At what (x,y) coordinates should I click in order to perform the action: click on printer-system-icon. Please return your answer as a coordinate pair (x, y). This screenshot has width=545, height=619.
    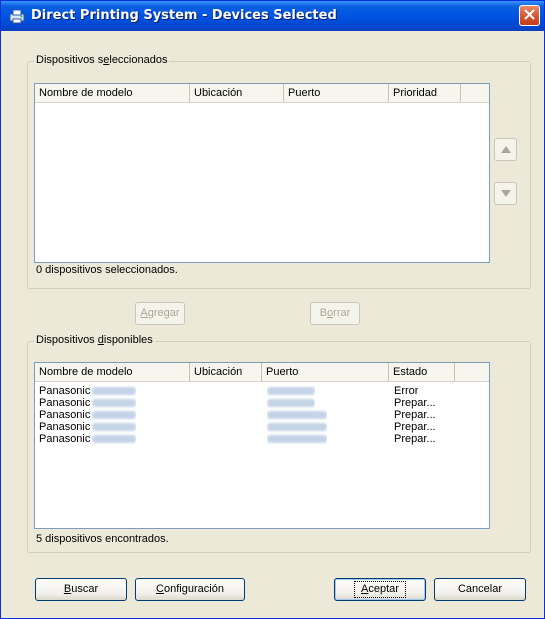
    Looking at the image, I should click on (17, 16).